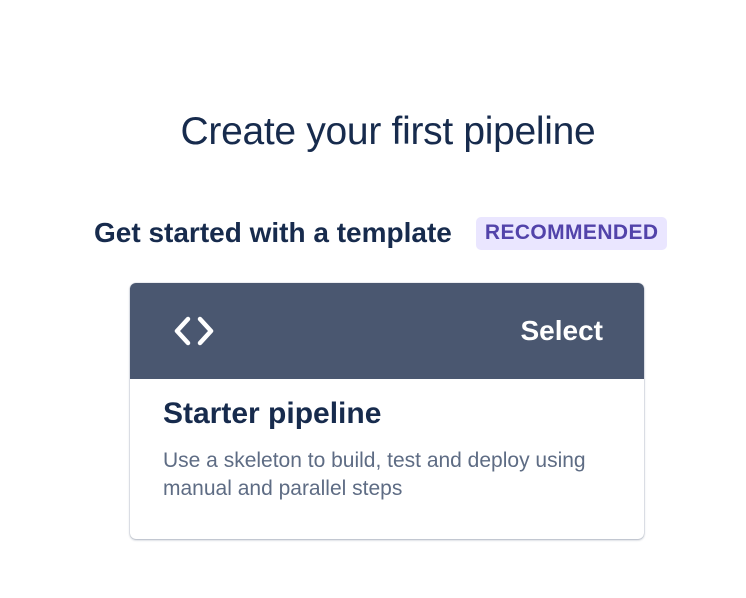 This screenshot has height=598, width=746. I want to click on select-button: Select, so click(562, 331).